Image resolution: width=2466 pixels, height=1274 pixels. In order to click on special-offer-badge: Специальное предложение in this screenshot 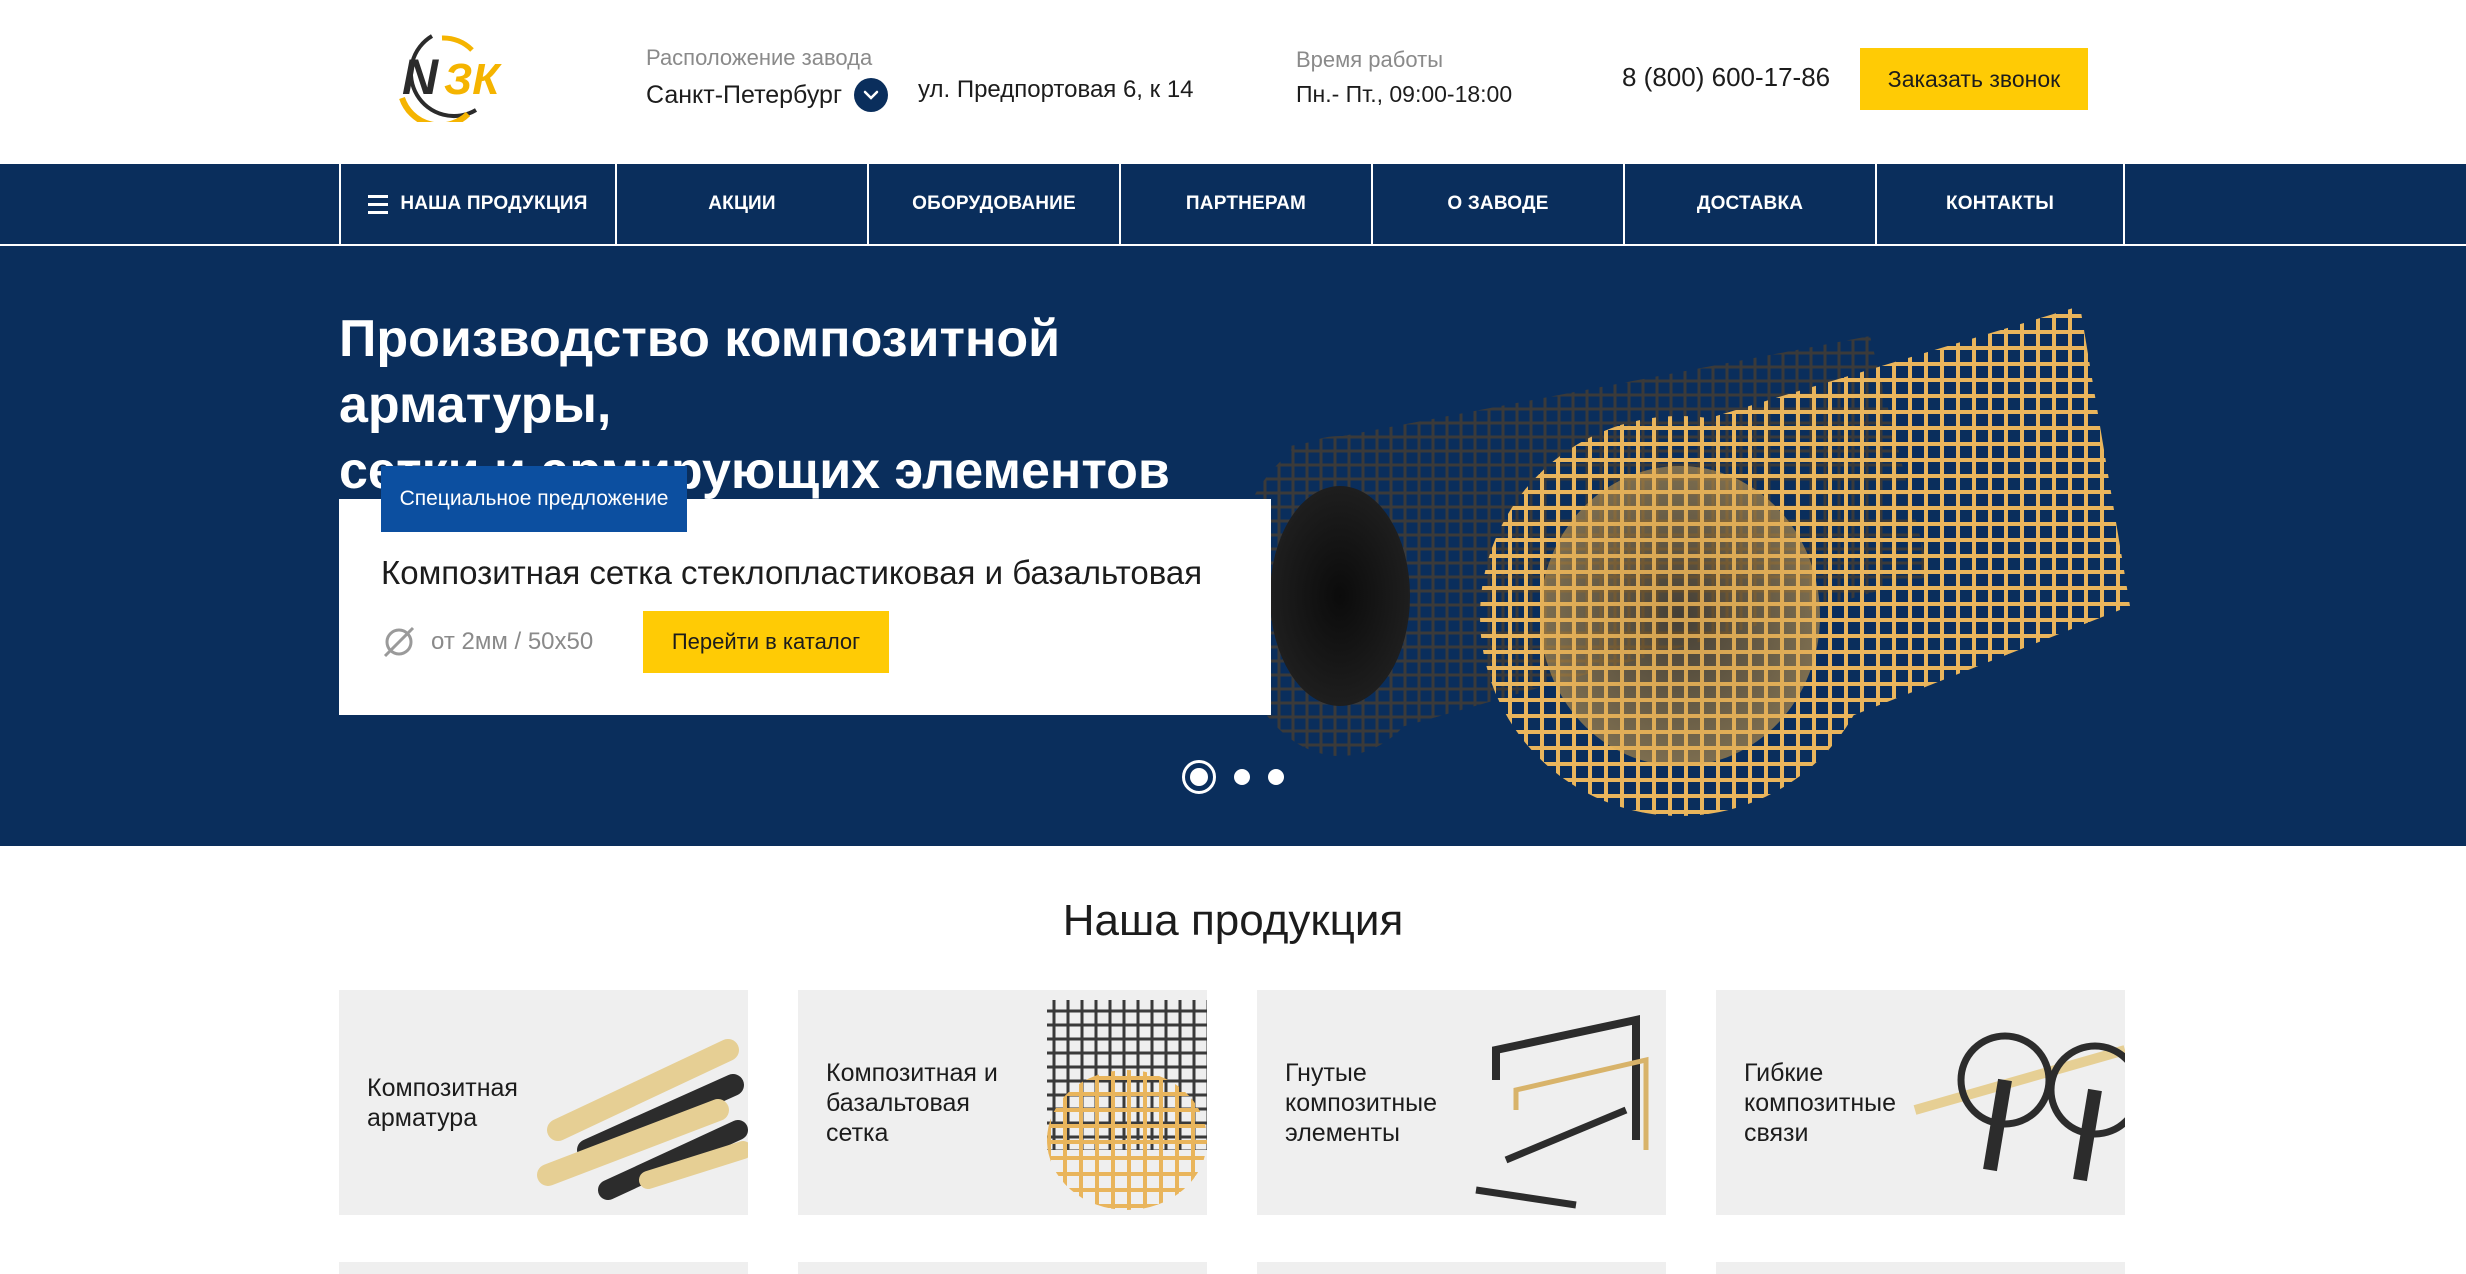, I will do `click(534, 499)`.